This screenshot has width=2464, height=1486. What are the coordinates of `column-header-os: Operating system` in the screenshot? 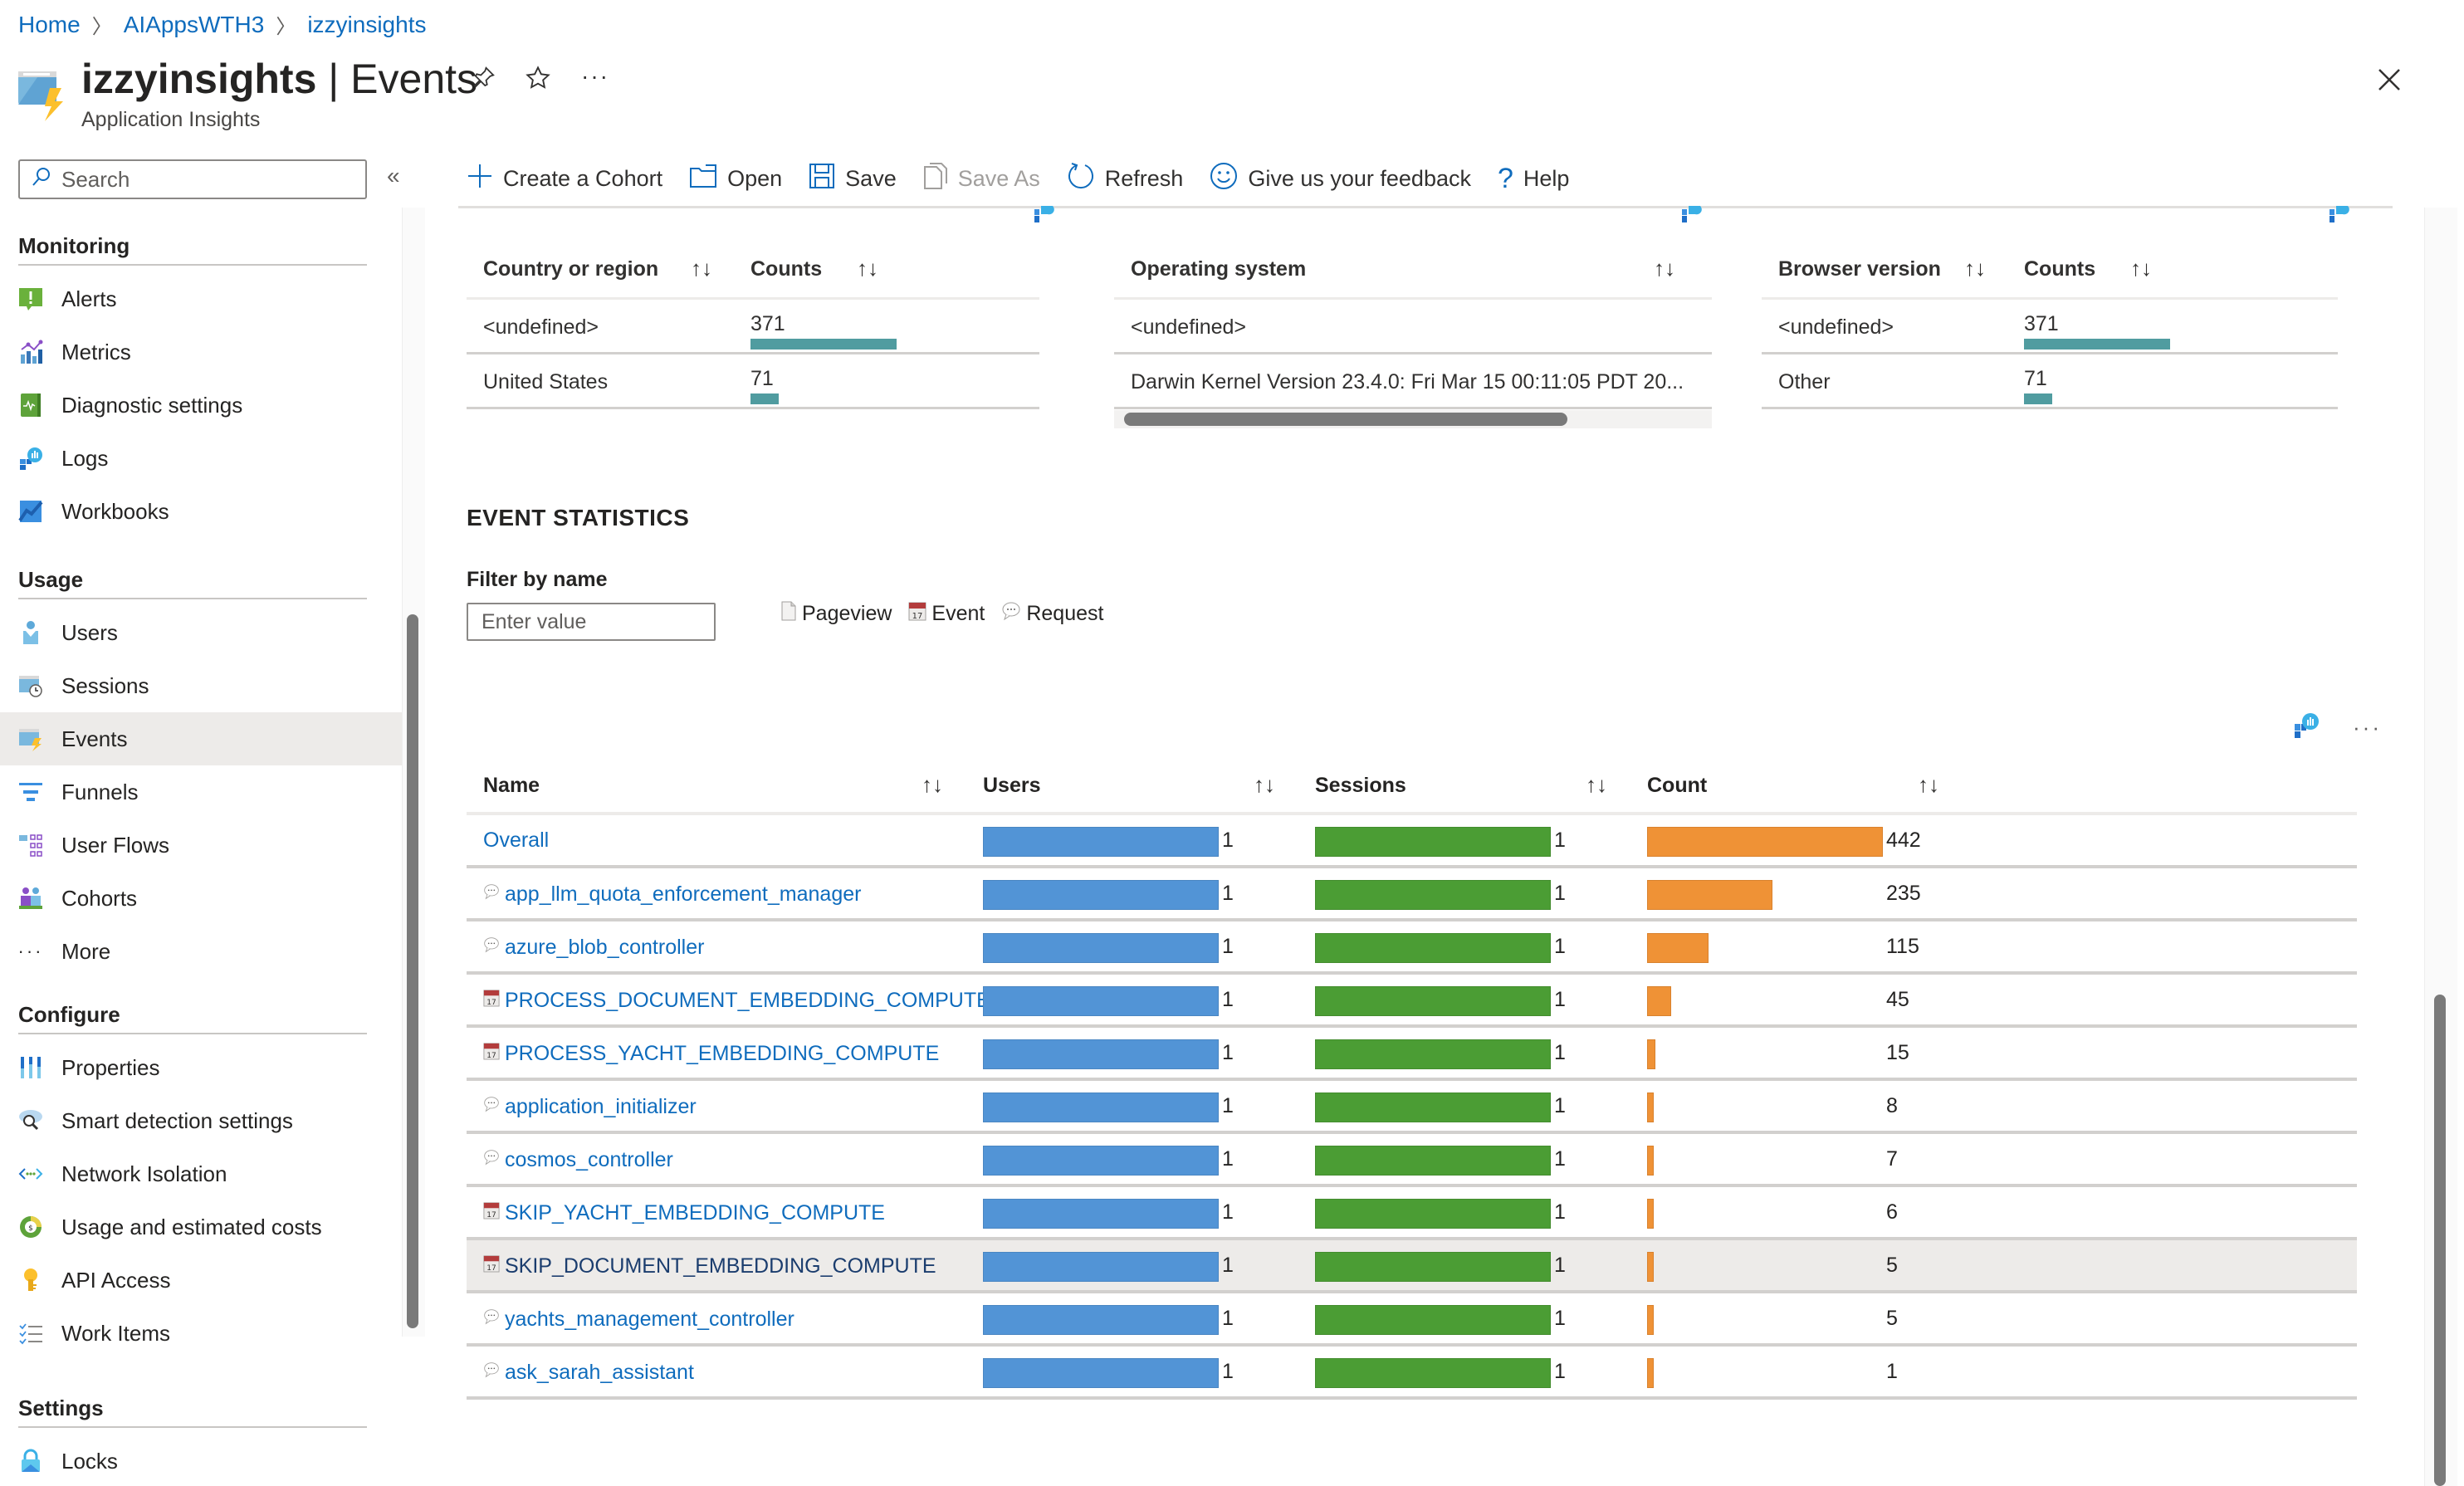 It's located at (1219, 269).